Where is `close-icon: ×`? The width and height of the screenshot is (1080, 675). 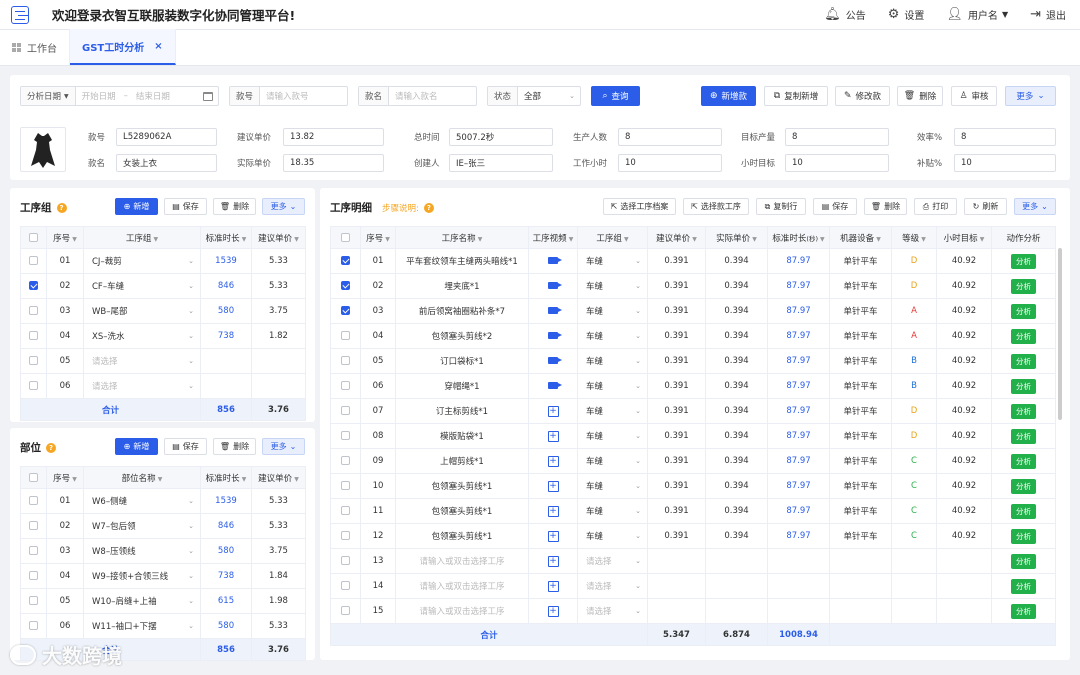
close-icon: × is located at coordinates (158, 46).